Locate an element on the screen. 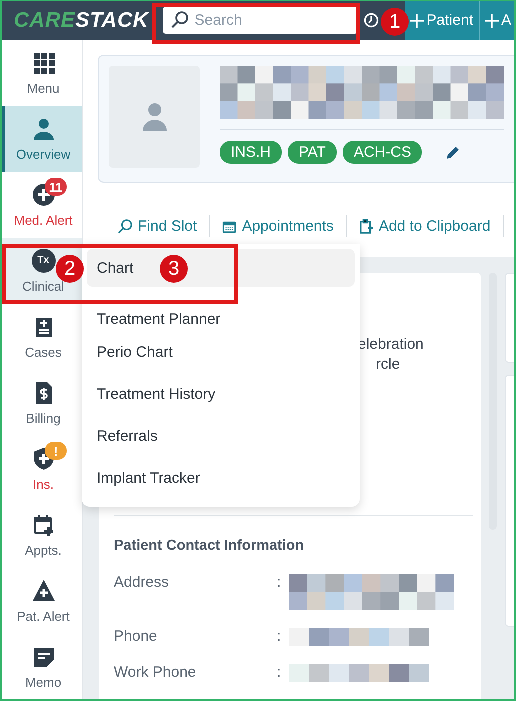 The height and width of the screenshot is (701, 516). patient-tag: INS.H is located at coordinates (251, 152).